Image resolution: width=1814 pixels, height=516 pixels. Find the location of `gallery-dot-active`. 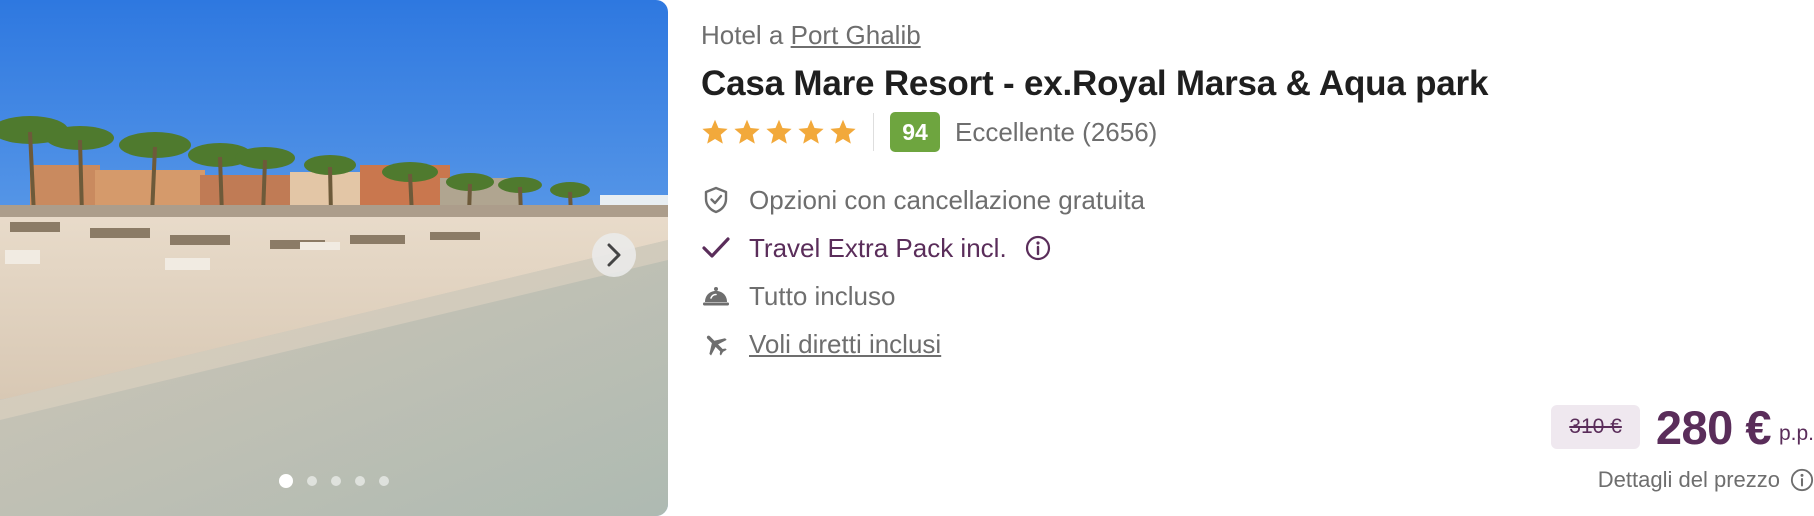

gallery-dot-active is located at coordinates (286, 481).